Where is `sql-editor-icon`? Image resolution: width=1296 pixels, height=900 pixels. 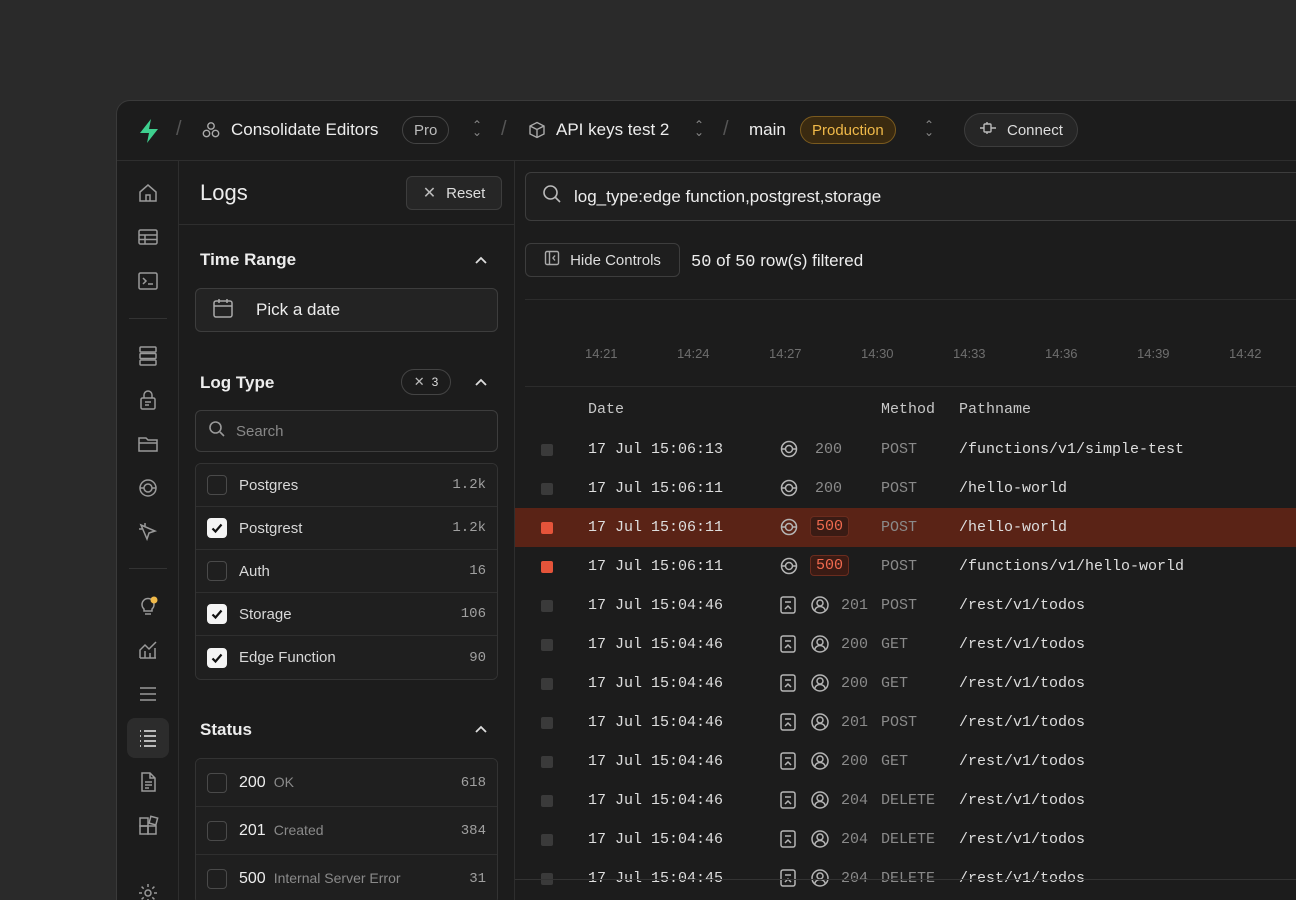 sql-editor-icon is located at coordinates (148, 281).